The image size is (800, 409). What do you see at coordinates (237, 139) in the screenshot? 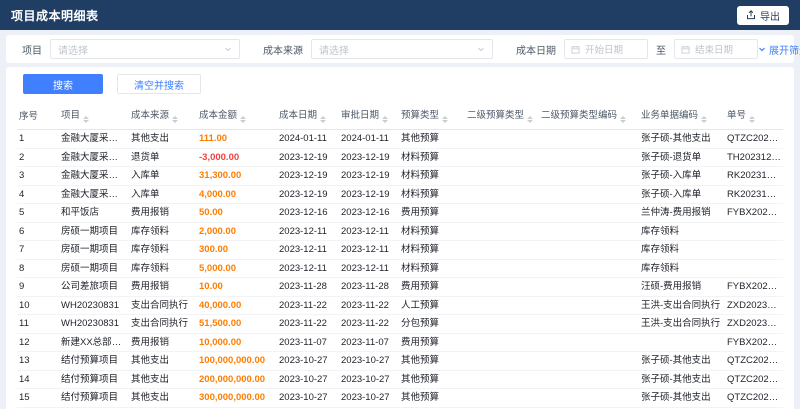
I see `table-cell: 111.00` at bounding box center [237, 139].